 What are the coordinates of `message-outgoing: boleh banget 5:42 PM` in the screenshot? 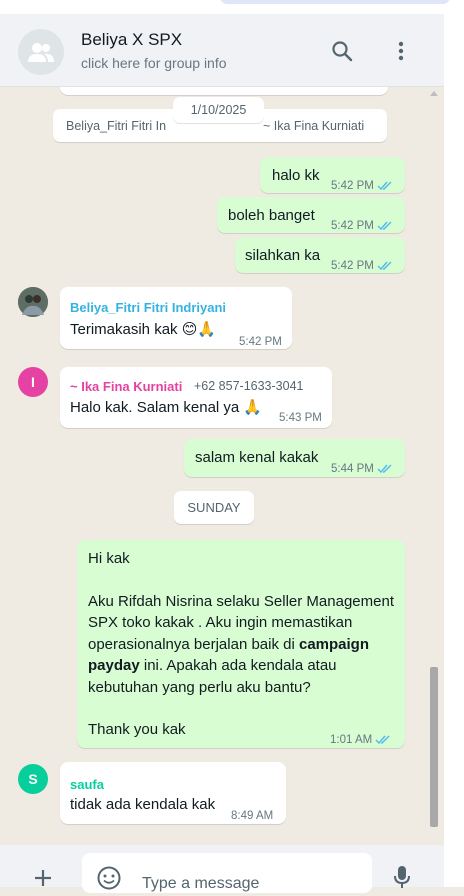 It's located at (311, 215).